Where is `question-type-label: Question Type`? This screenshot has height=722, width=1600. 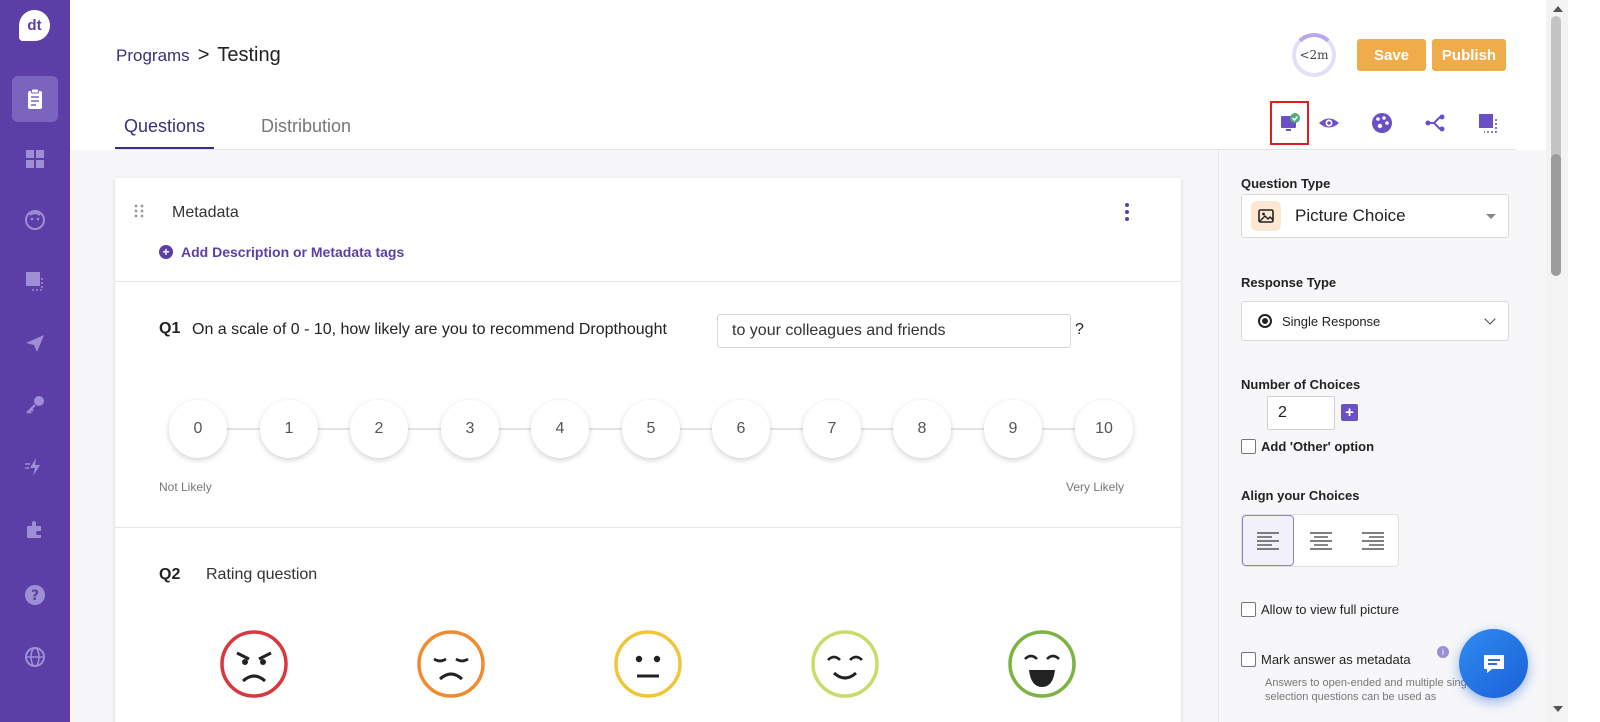 question-type-label: Question Type is located at coordinates (1286, 183).